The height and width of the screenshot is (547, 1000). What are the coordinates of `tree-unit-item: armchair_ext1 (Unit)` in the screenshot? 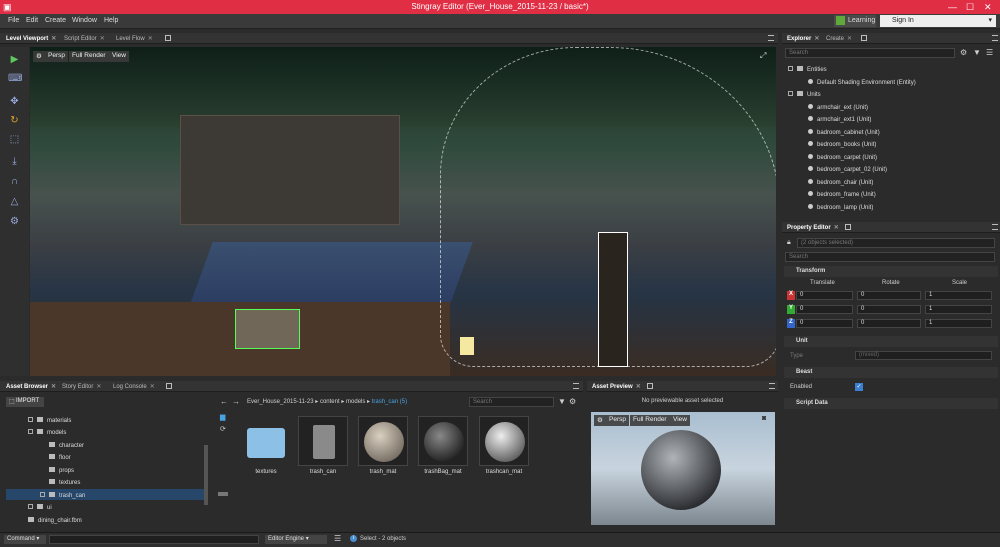 It's located at (839, 119).